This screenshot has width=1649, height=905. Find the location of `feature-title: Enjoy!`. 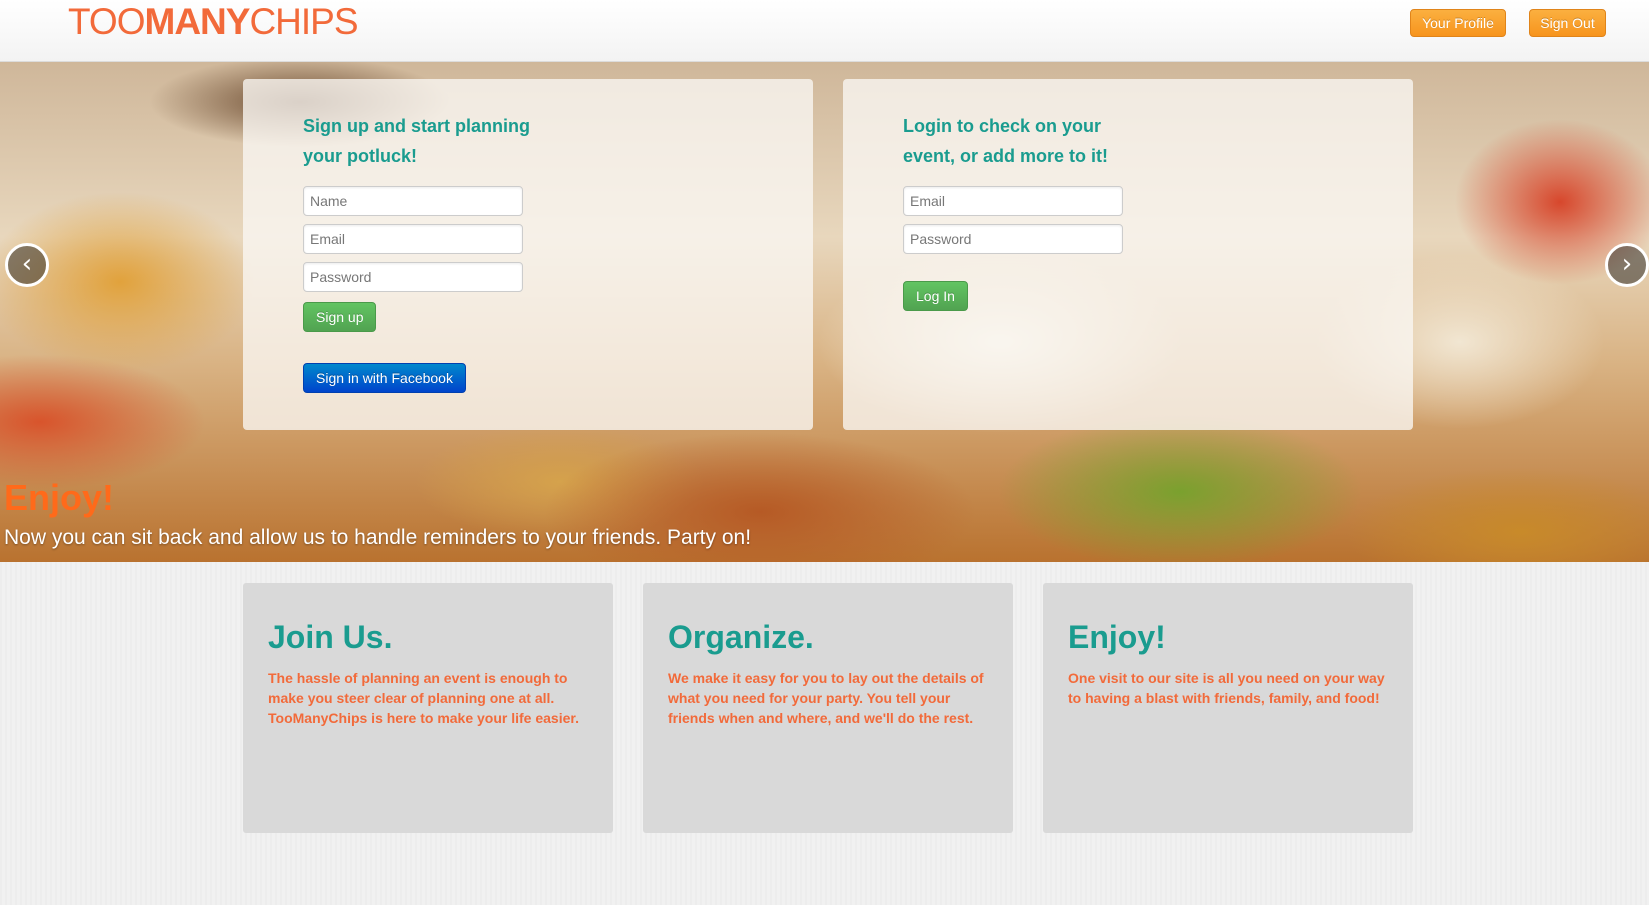

feature-title: Enjoy! is located at coordinates (1117, 637).